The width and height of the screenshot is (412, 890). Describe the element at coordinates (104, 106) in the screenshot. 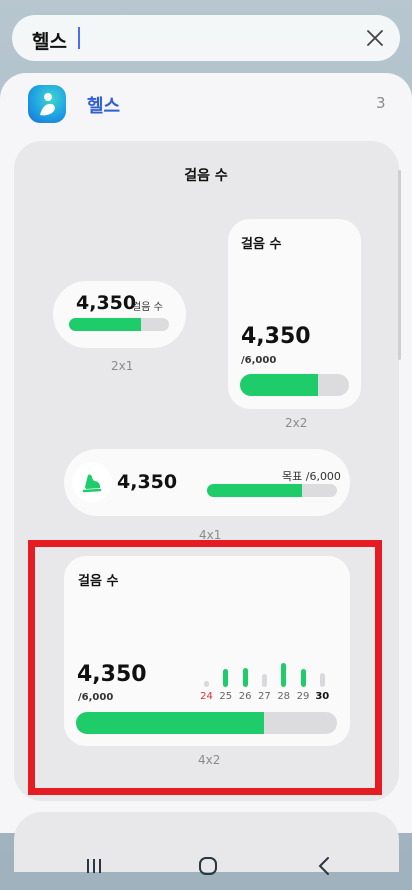

I see `app-name: 헬스` at that location.